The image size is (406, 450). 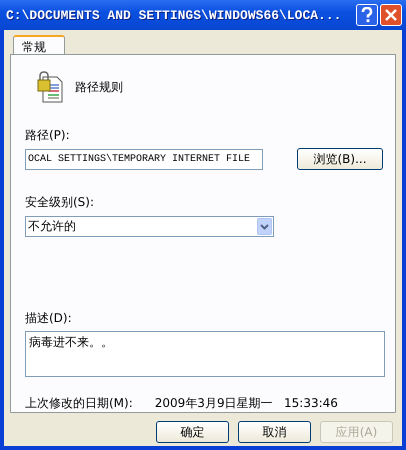 What do you see at coordinates (50, 87) in the screenshot?
I see `locked-document-icon` at bounding box center [50, 87].